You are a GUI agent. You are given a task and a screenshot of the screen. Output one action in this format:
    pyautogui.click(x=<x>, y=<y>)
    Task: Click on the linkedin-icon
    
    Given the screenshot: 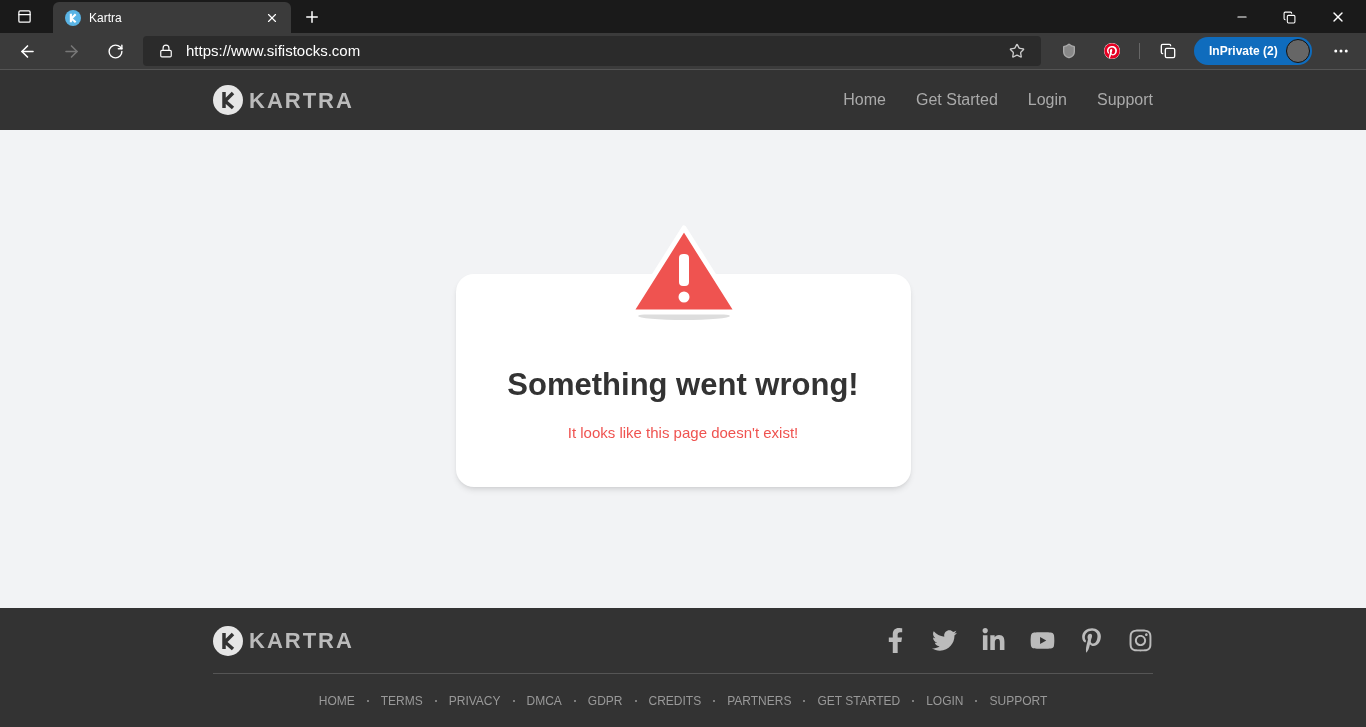 What is the action you would take?
    pyautogui.click(x=993, y=640)
    